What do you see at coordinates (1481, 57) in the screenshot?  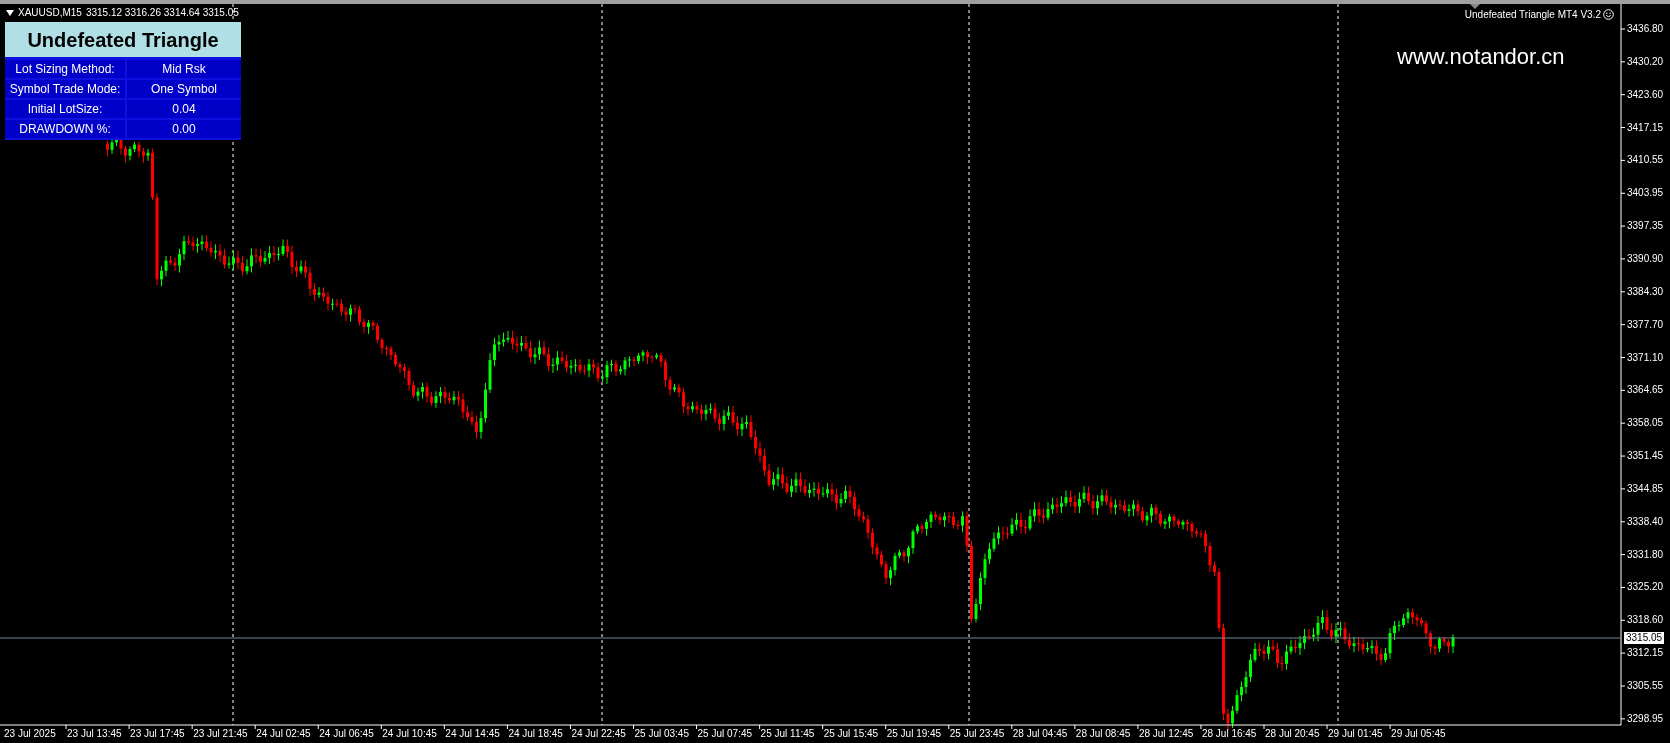 I see `website-text: www.notandor.cn` at bounding box center [1481, 57].